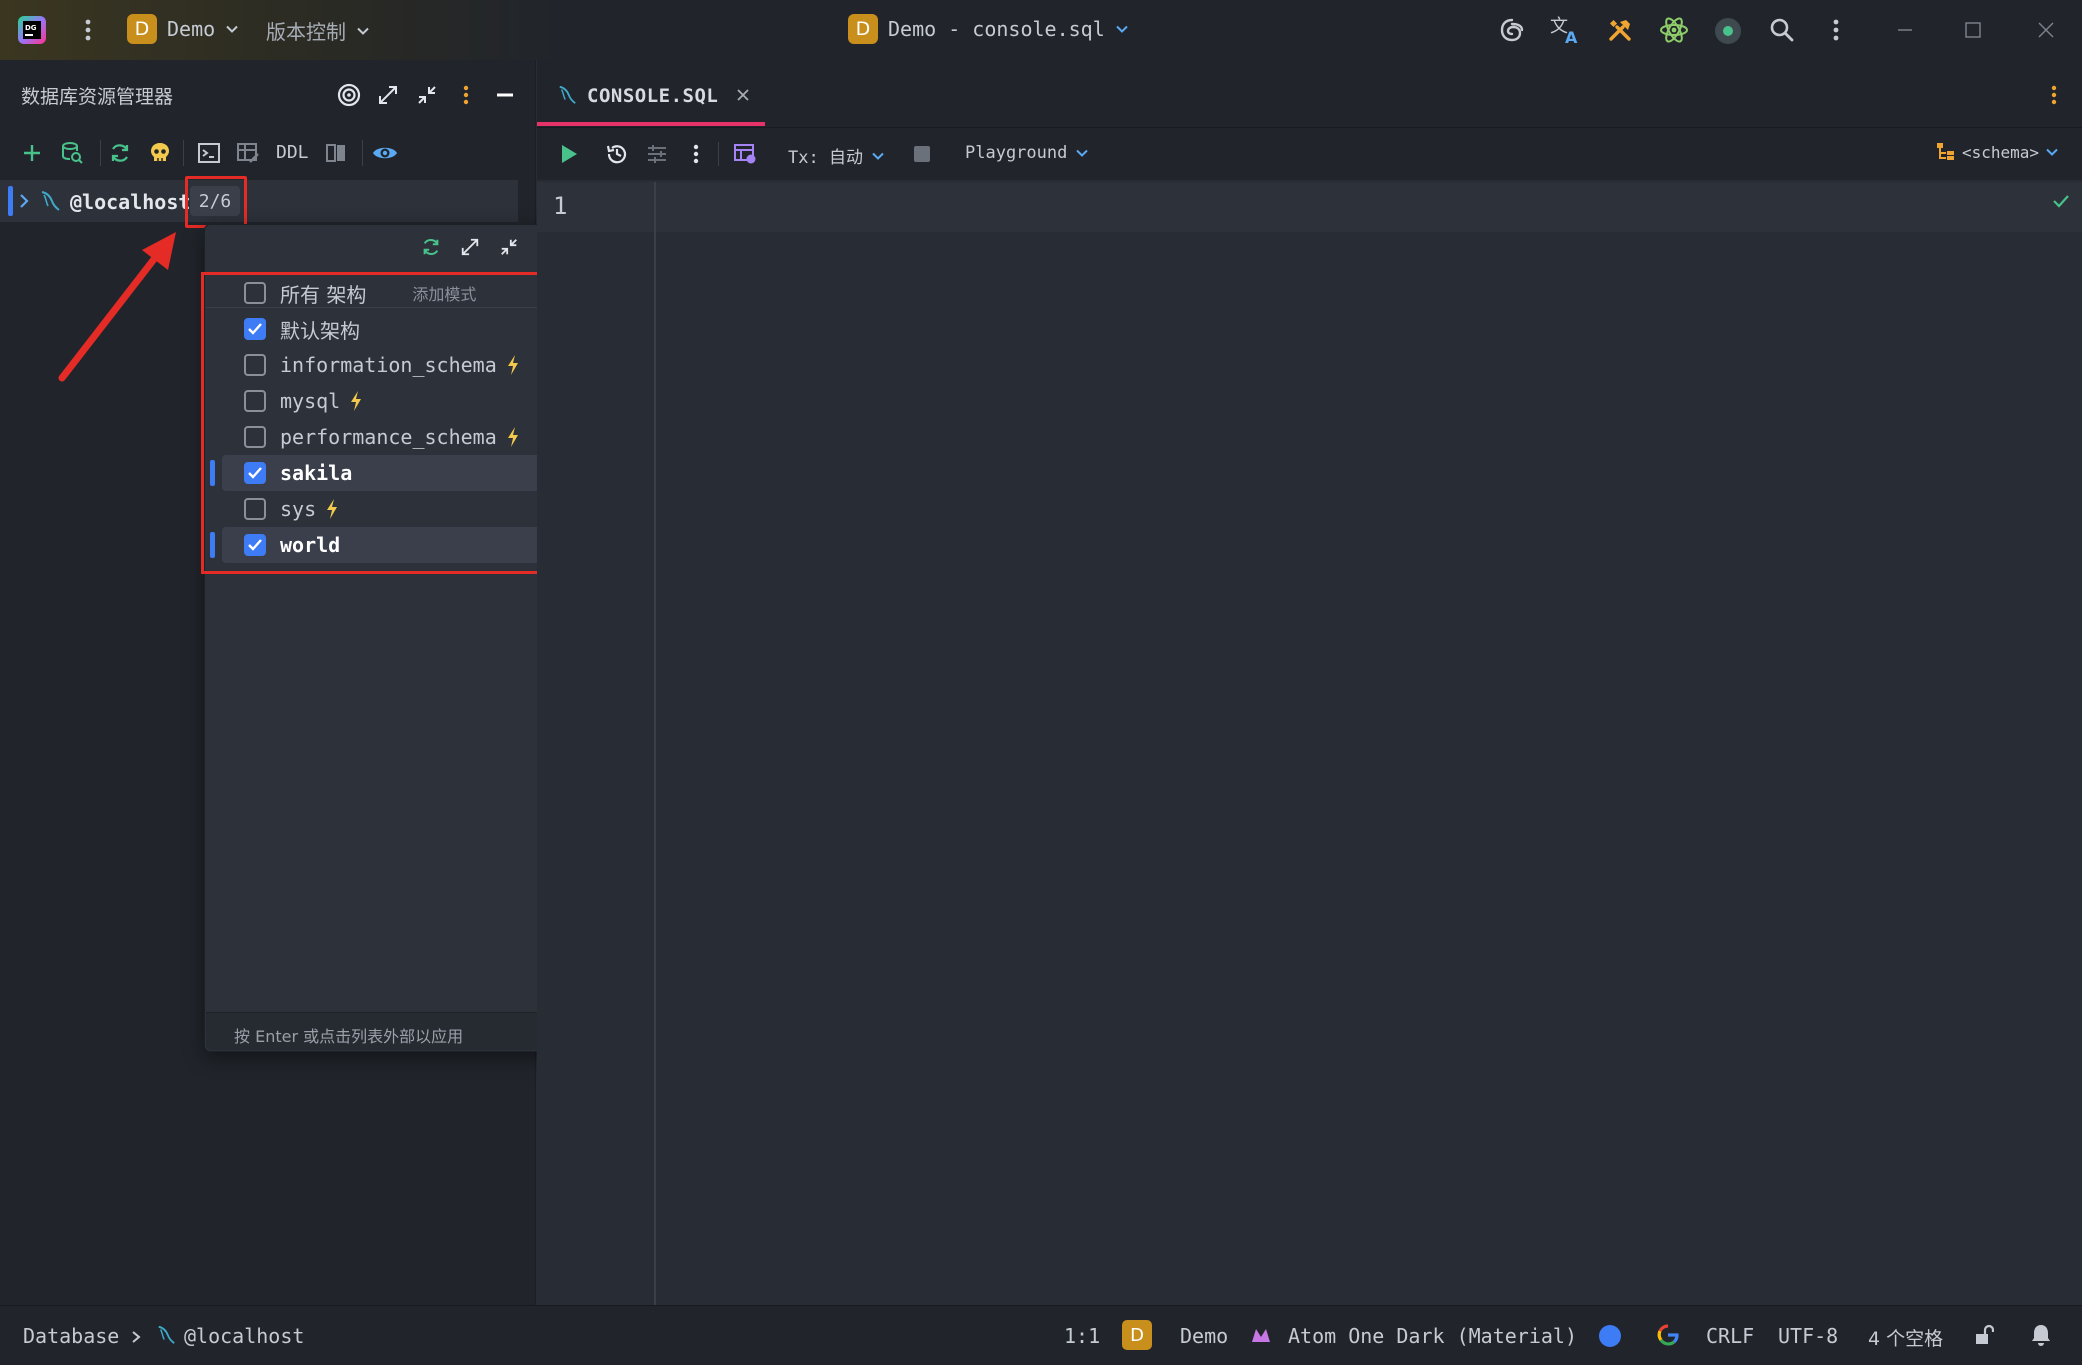 The width and height of the screenshot is (2082, 1365). Describe the element at coordinates (292, 152) in the screenshot. I see `ddl-button: DDL` at that location.